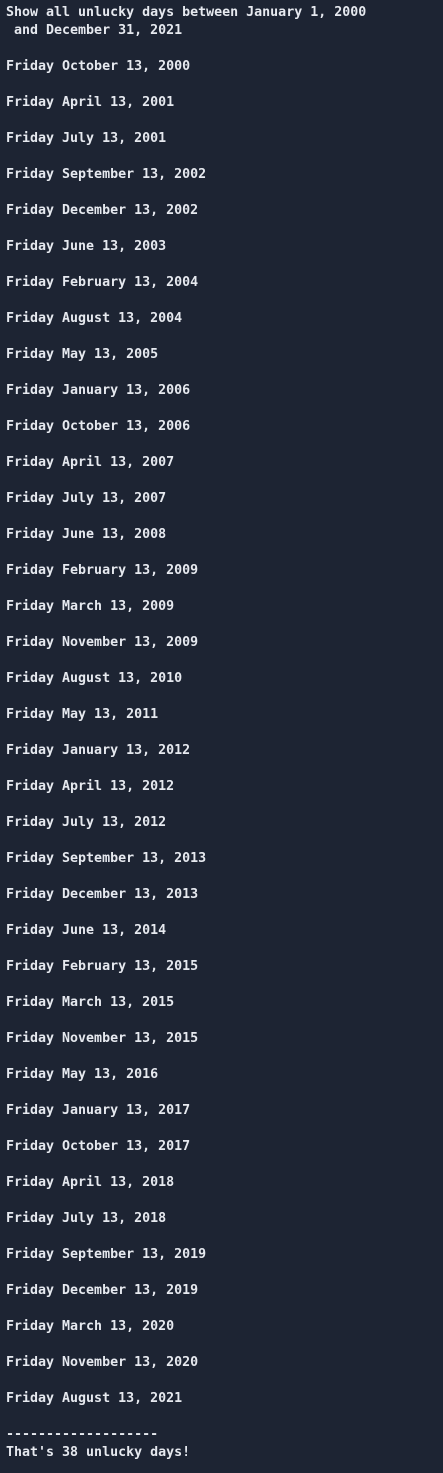  What do you see at coordinates (90, 102) in the screenshot?
I see `date-line: Friday April 13, 2001` at bounding box center [90, 102].